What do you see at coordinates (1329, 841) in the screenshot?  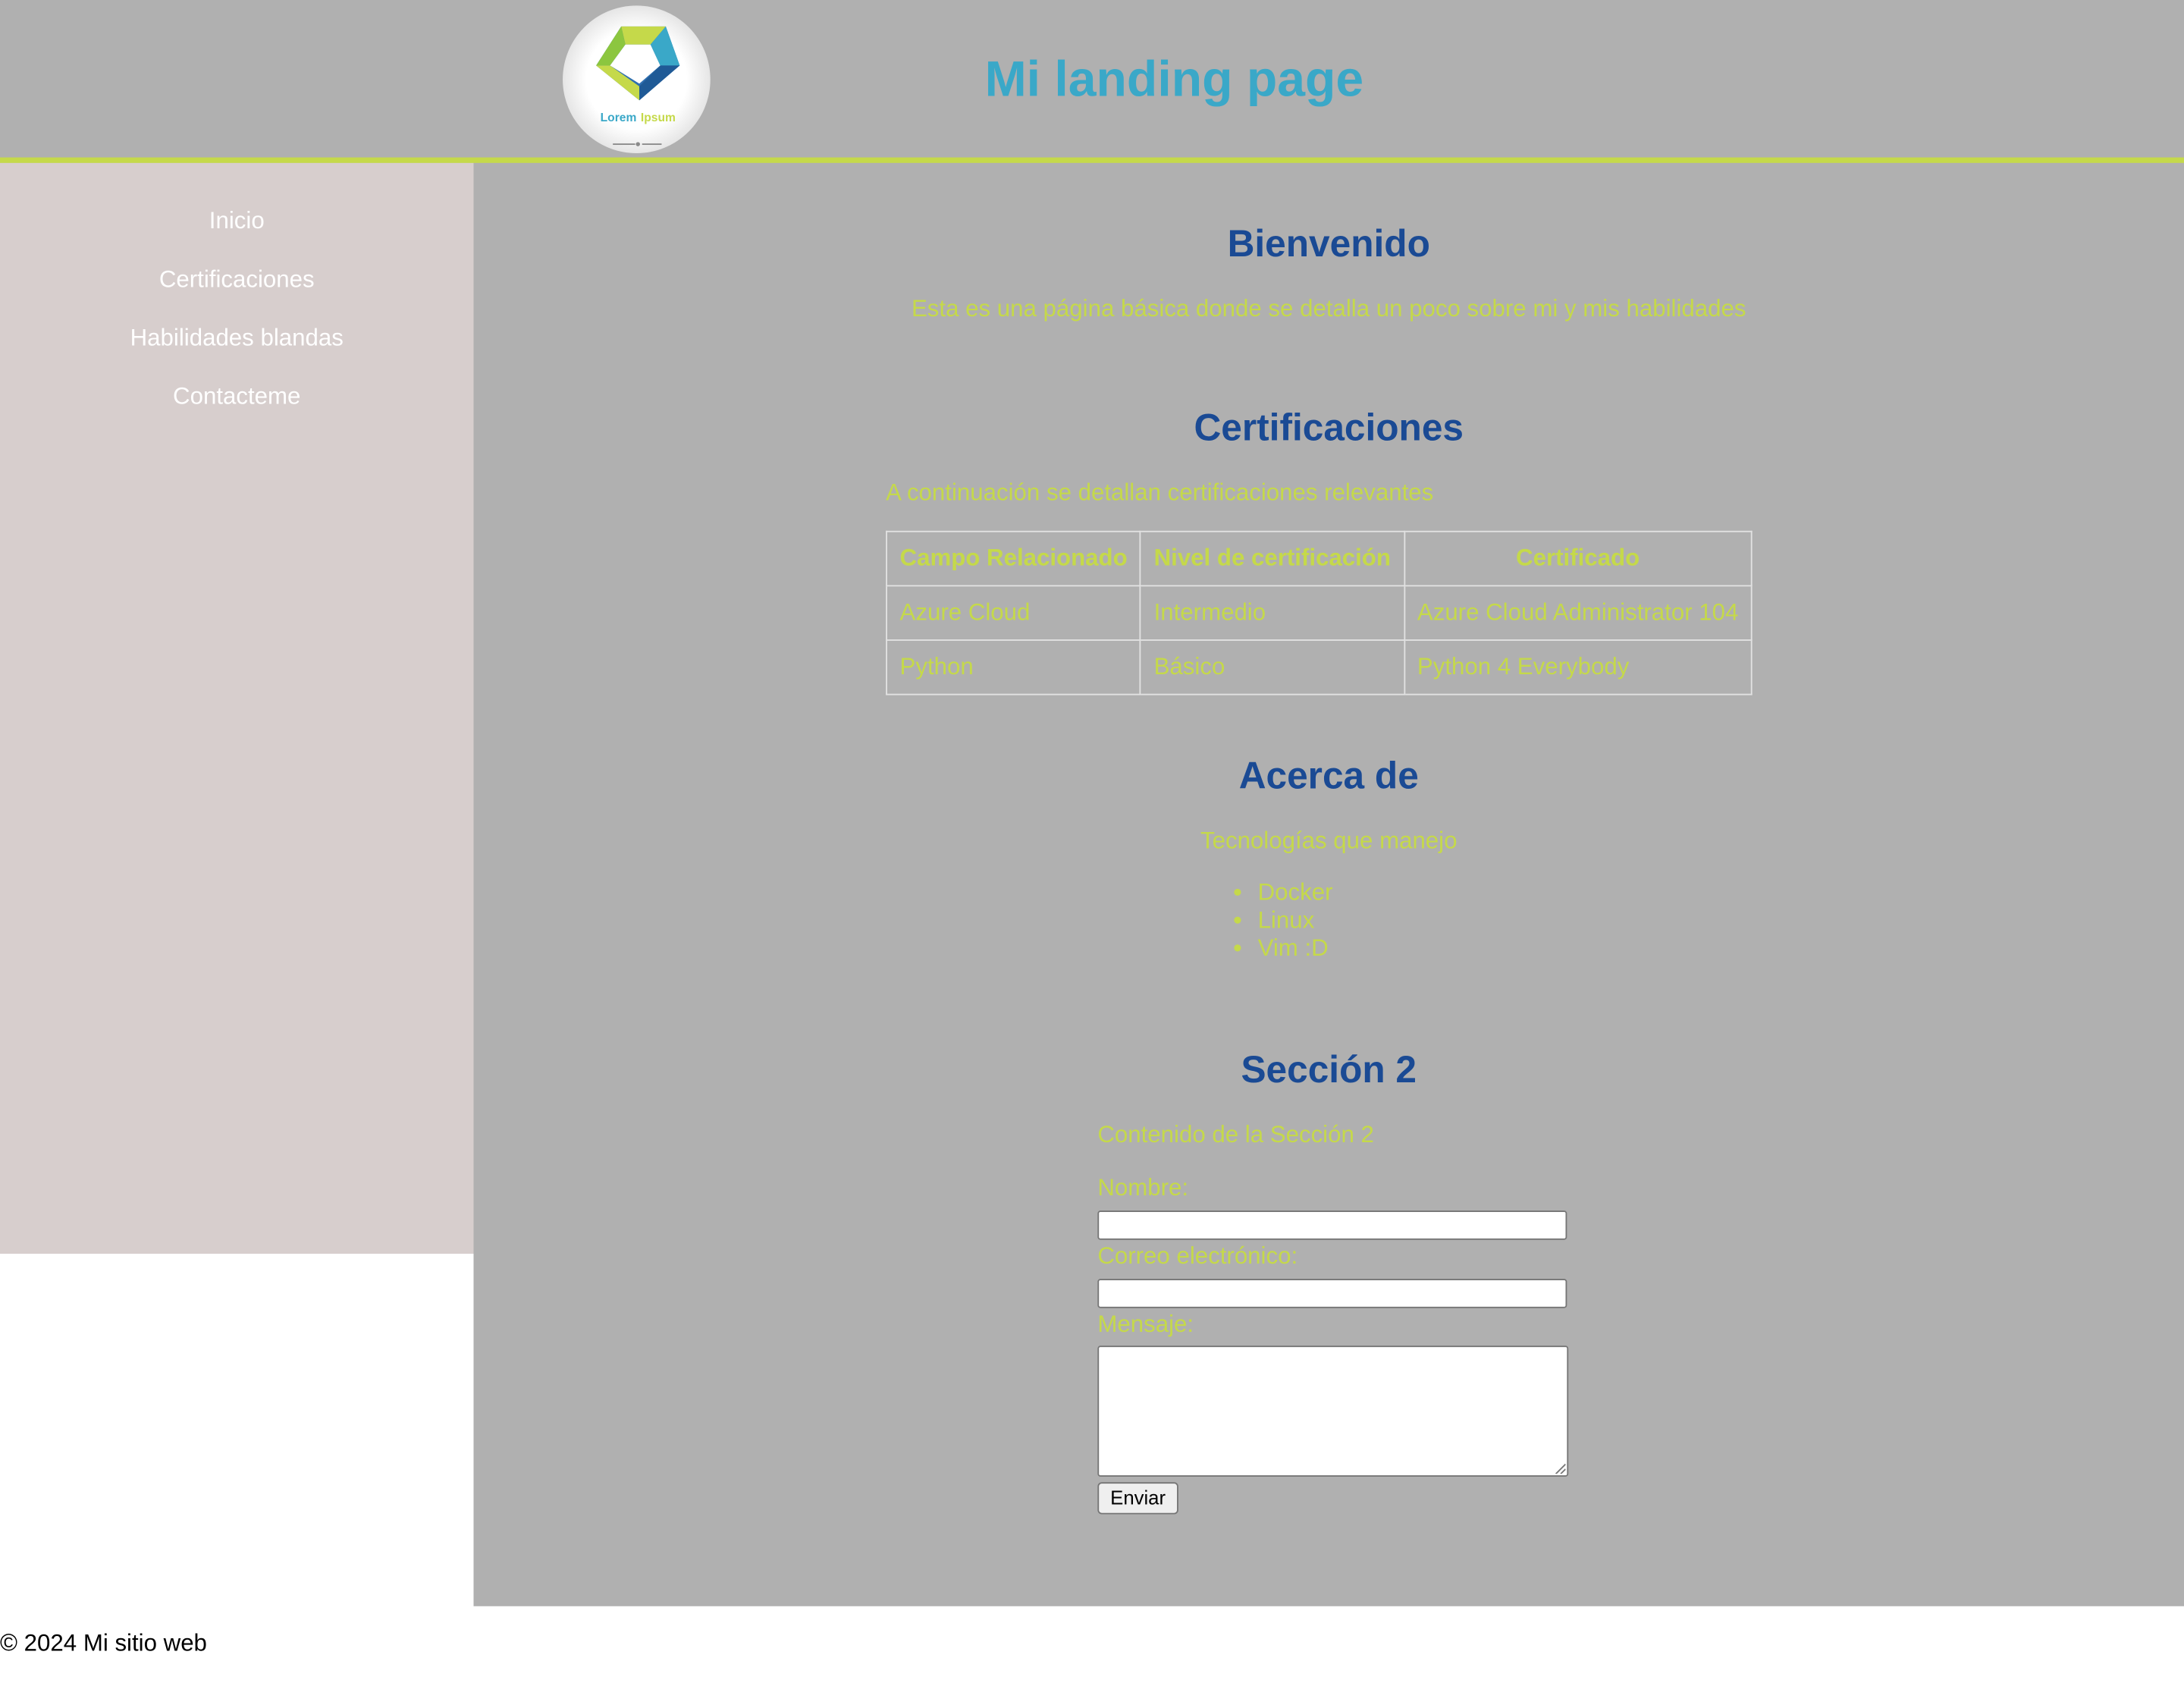 I see `about-subtitle: Tecnologías que manejo` at bounding box center [1329, 841].